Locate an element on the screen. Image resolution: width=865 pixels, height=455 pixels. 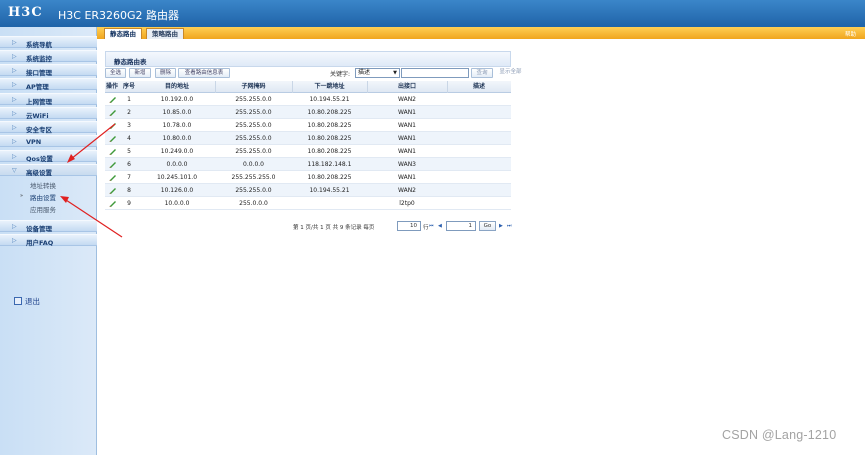
sidebar-item-qos: ▷ Qos设置 is located at coordinates (48, 156).